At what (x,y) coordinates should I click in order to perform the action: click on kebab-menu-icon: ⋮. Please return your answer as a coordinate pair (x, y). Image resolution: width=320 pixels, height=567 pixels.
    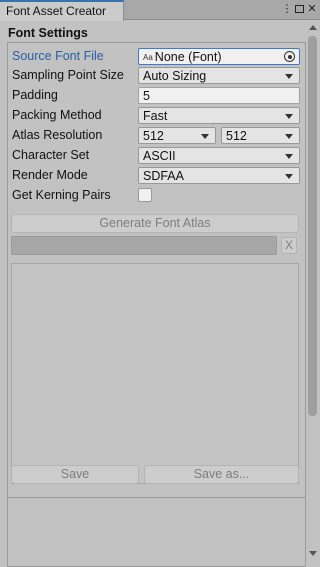
    Looking at the image, I should click on (287, 9).